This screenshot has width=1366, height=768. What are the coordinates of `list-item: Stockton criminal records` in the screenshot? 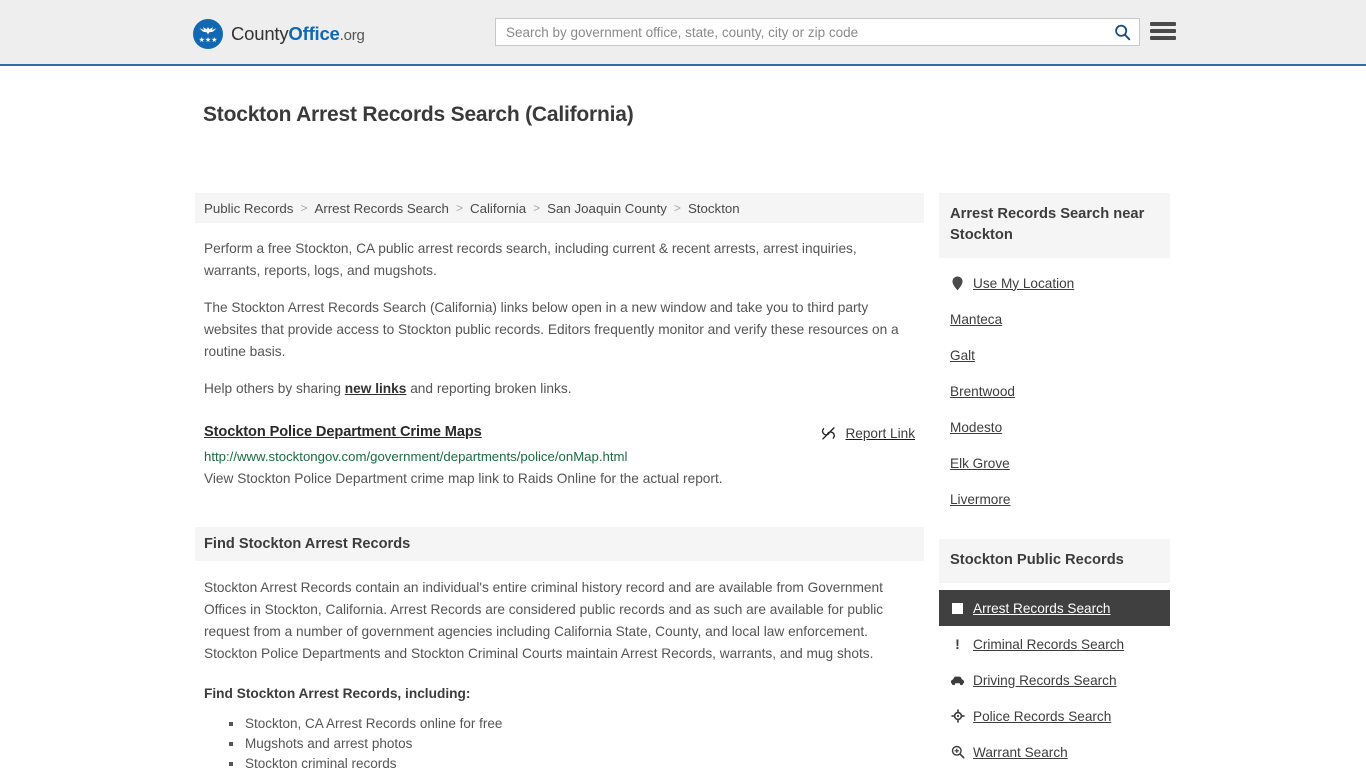 It's located at (572, 761).